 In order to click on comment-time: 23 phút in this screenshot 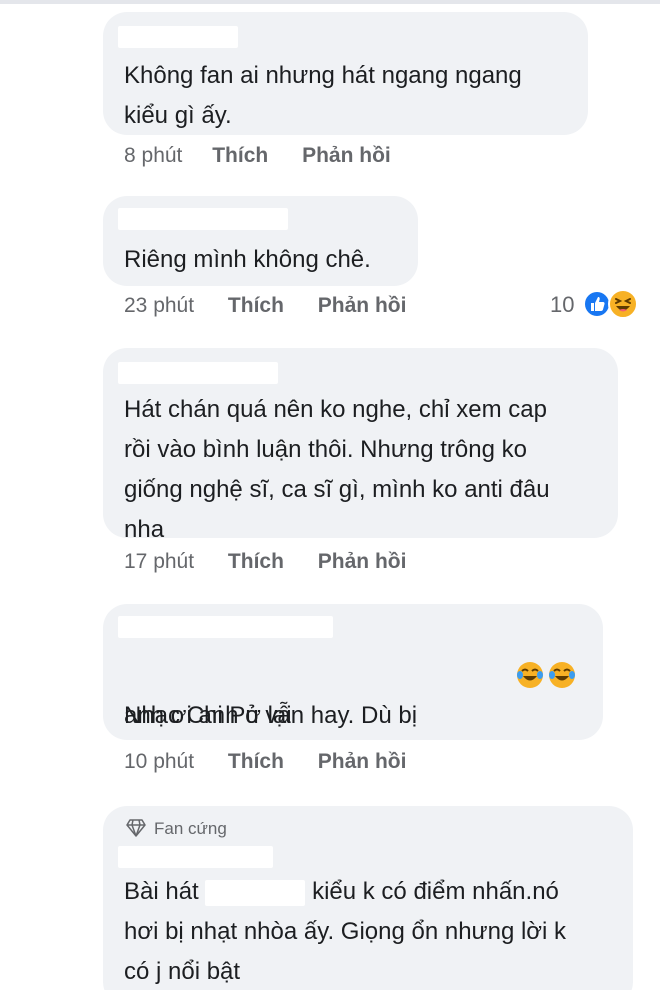, I will do `click(159, 305)`.